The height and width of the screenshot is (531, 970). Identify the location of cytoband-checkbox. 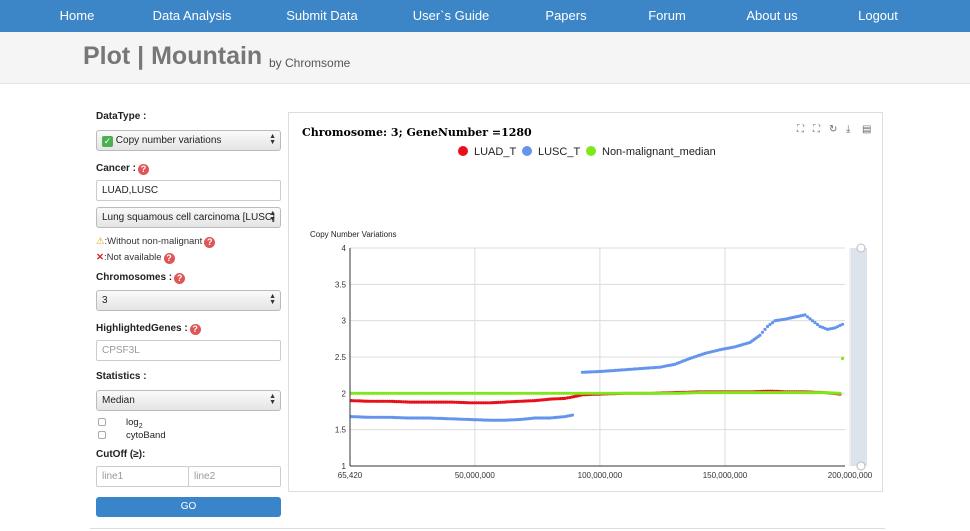
(102, 435).